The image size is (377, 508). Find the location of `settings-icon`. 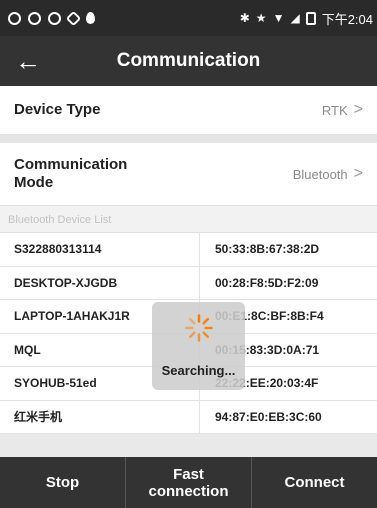

settings-icon is located at coordinates (54, 18).